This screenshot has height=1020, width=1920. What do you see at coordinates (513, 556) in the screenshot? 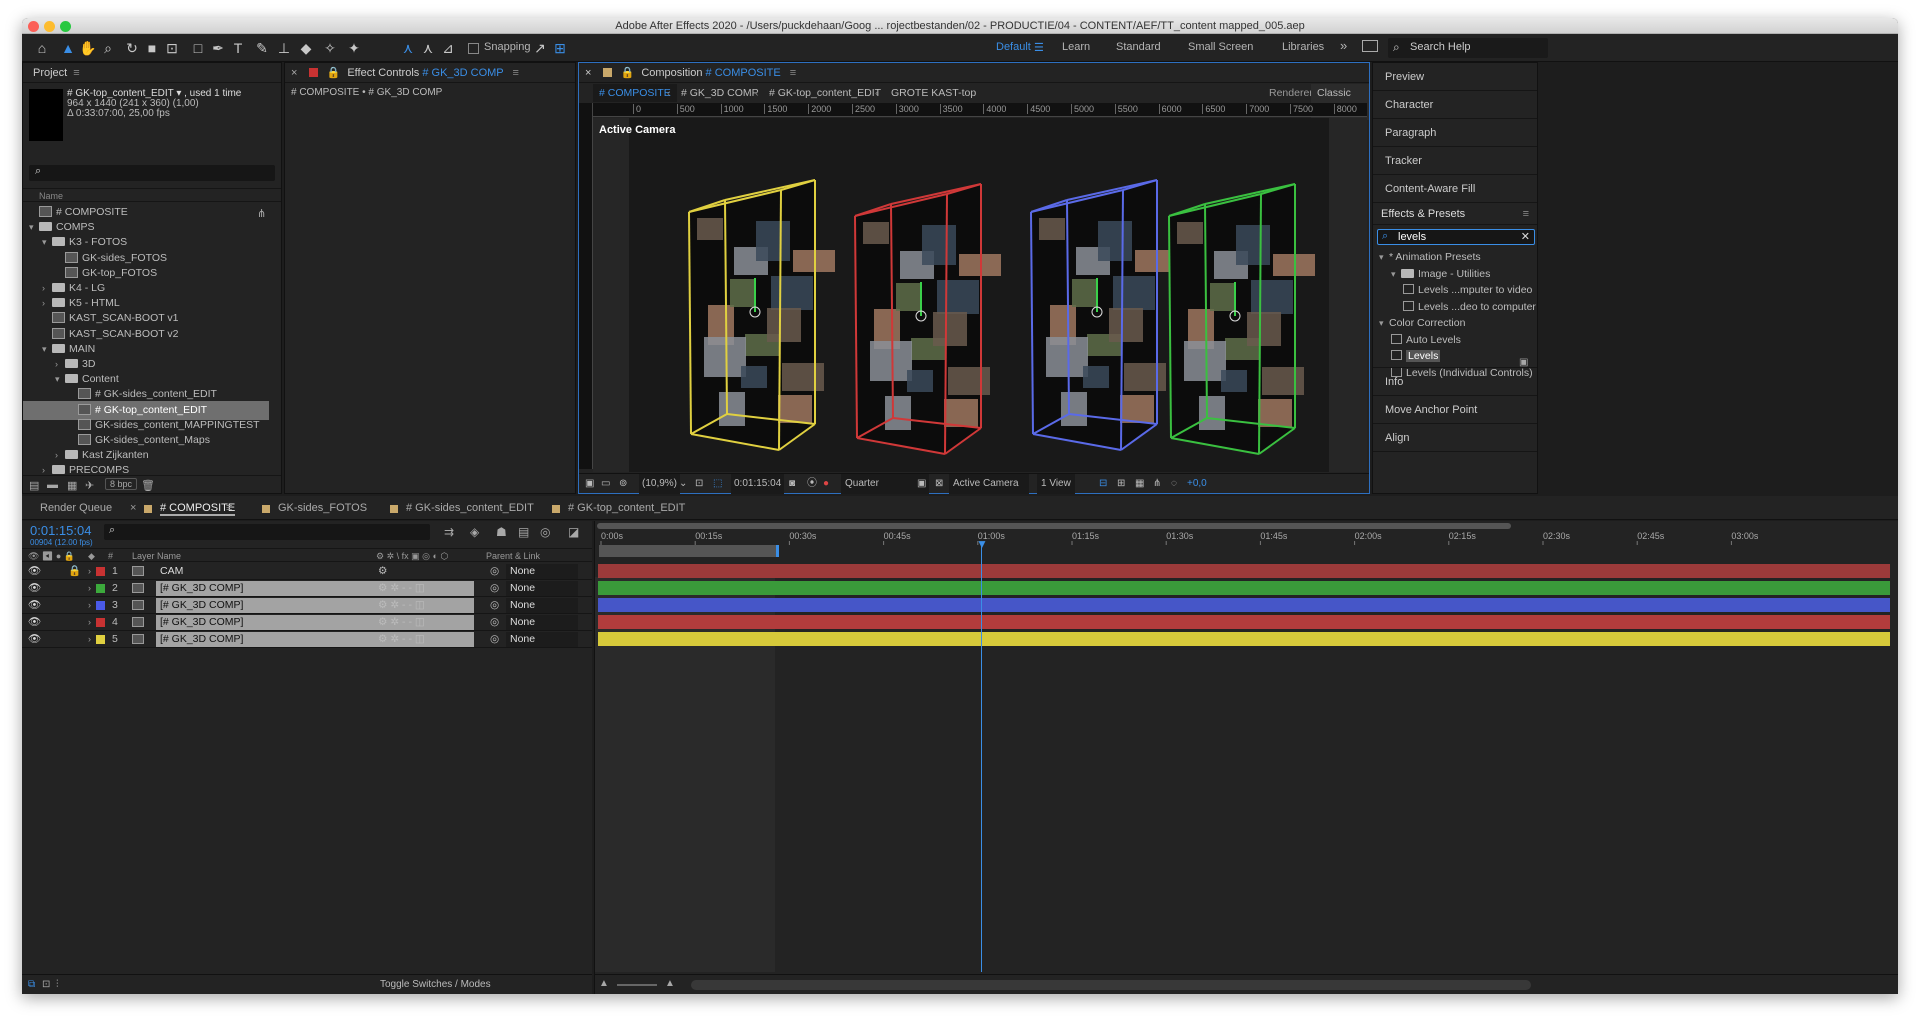
I see `parent-link-header: Parent & Link` at bounding box center [513, 556].